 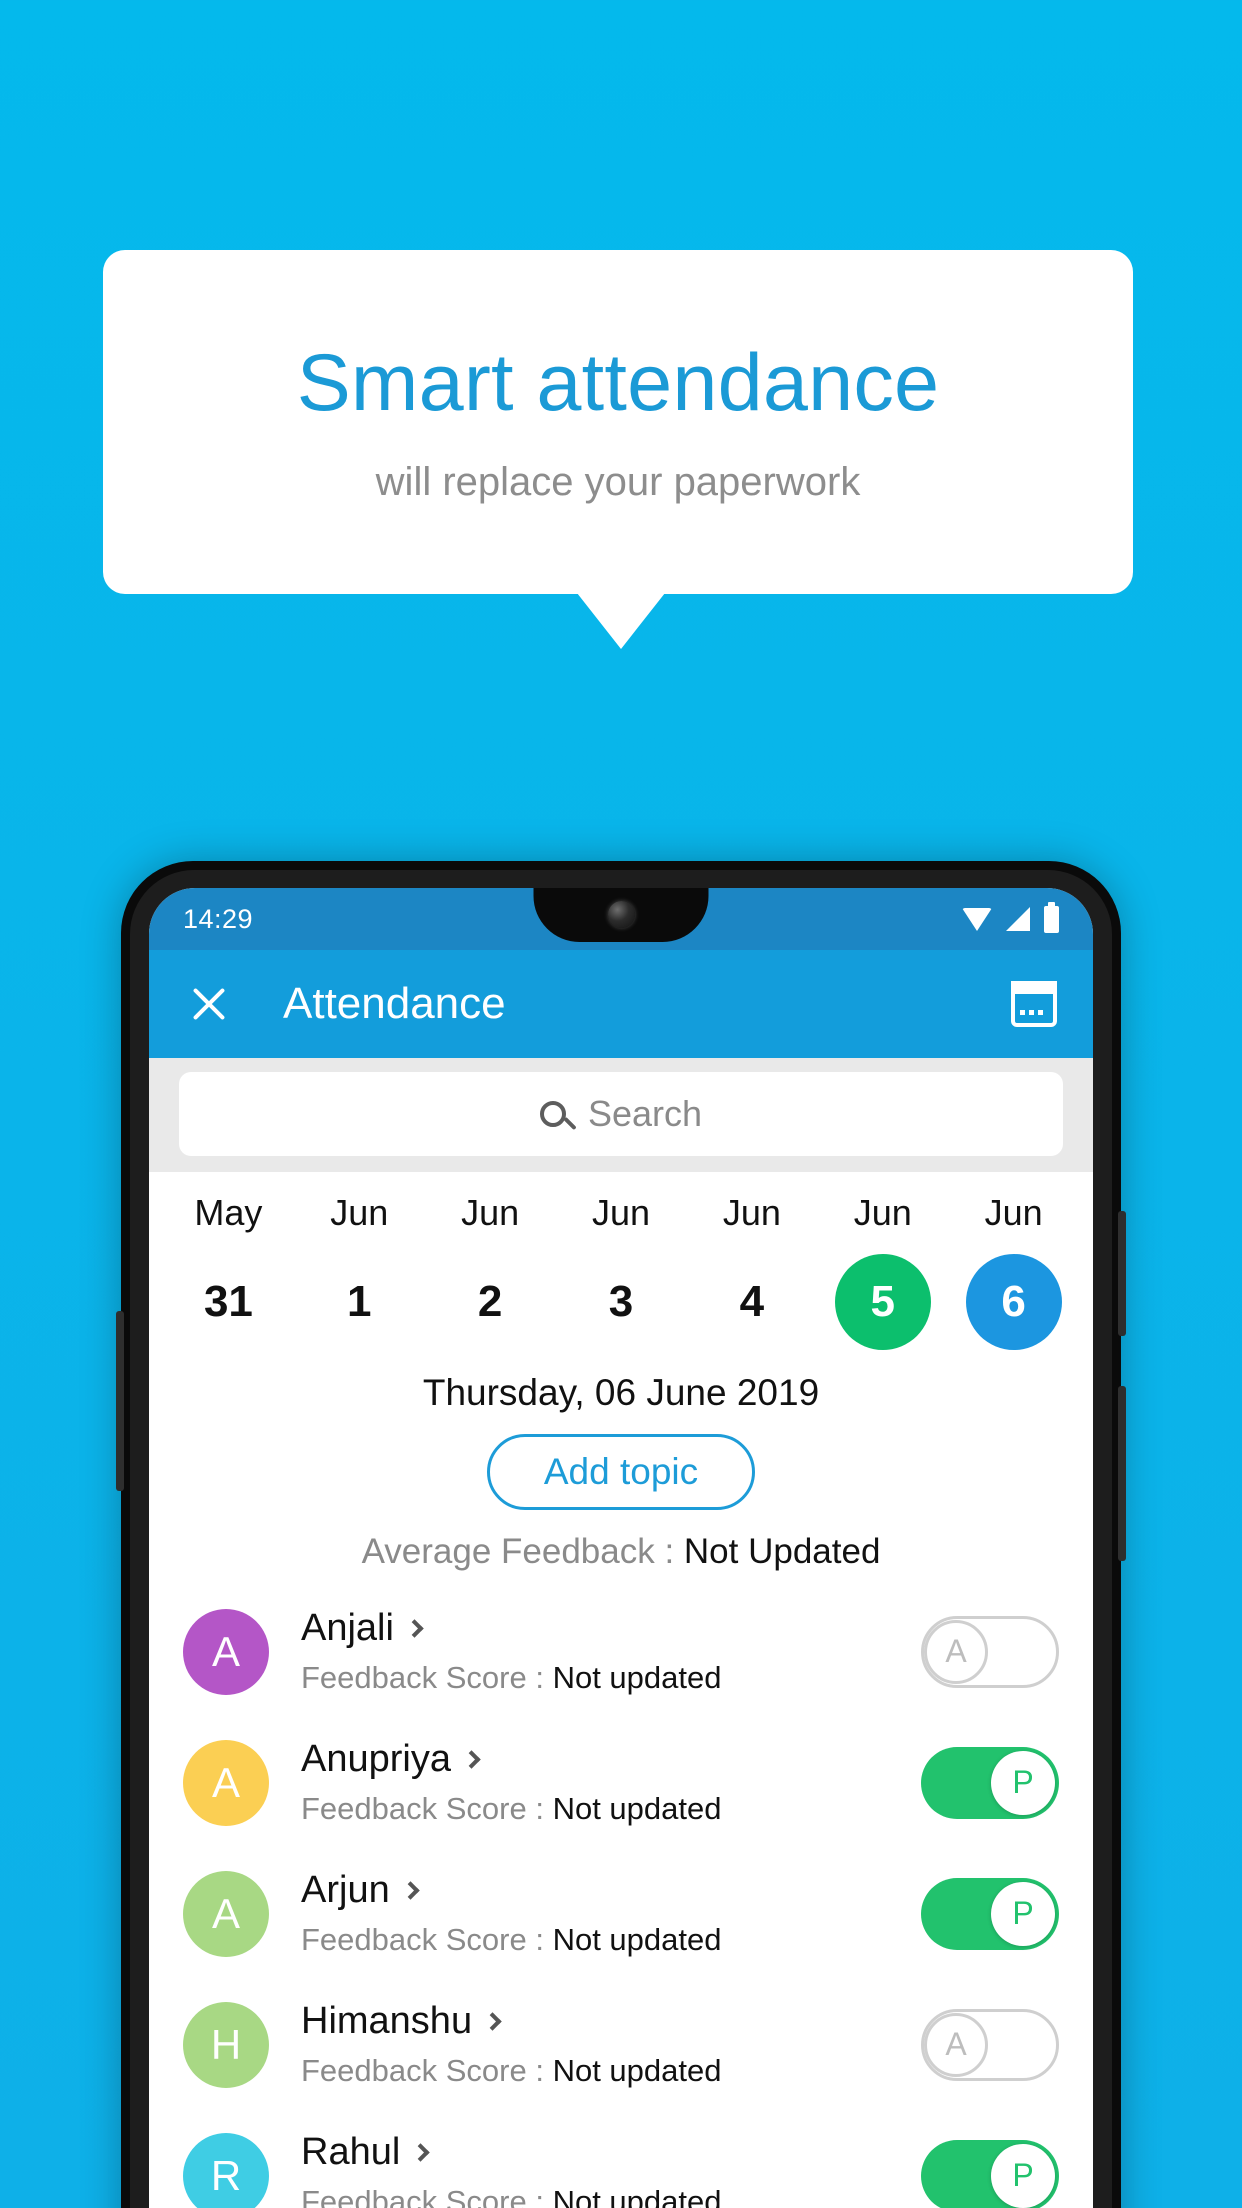 I want to click on status-bar: 14:29, so click(x=621, y=919).